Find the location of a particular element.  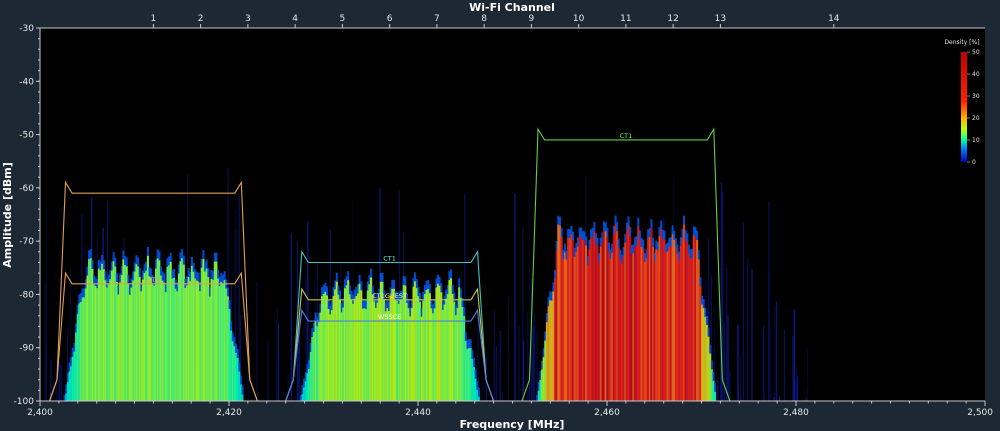

y-axis: -30 -40 -50 -60 -70 -80 -90 -100 is located at coordinates (27, 215).